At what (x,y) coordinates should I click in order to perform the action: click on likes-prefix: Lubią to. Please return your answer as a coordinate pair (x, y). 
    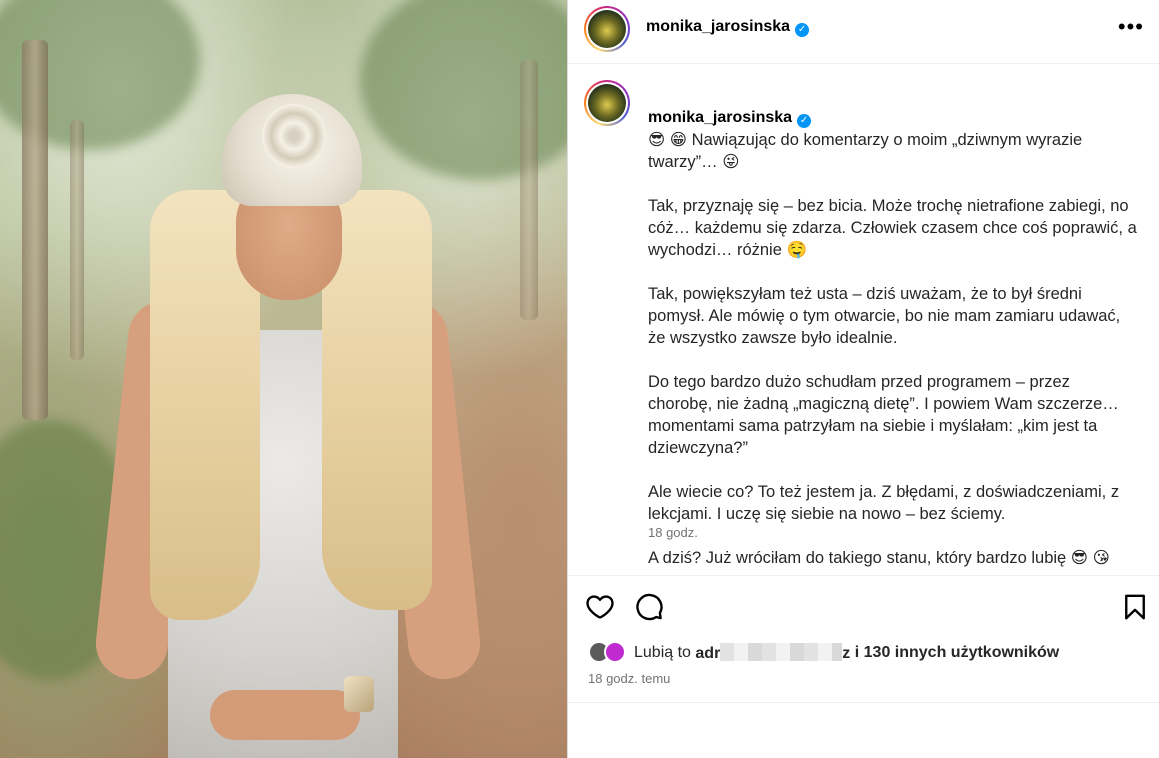
    Looking at the image, I should click on (662, 652).